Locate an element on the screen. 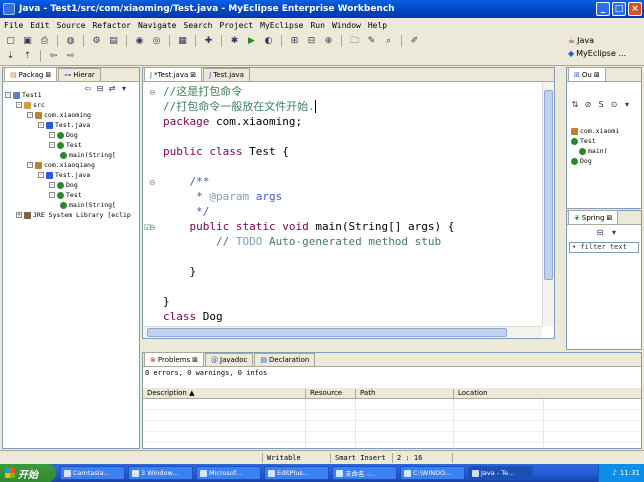 The width and height of the screenshot is (644, 482). open-folder-icon: 🗀 is located at coordinates (354, 41).